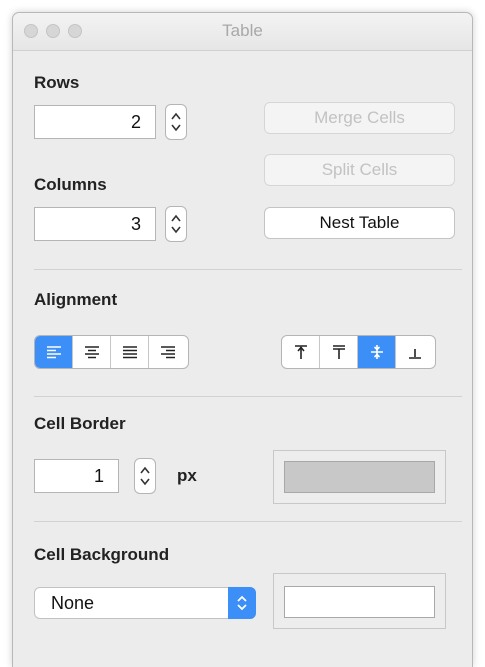 The width and height of the screenshot is (485, 667). I want to click on chevron-updown-icon, so click(242, 603).